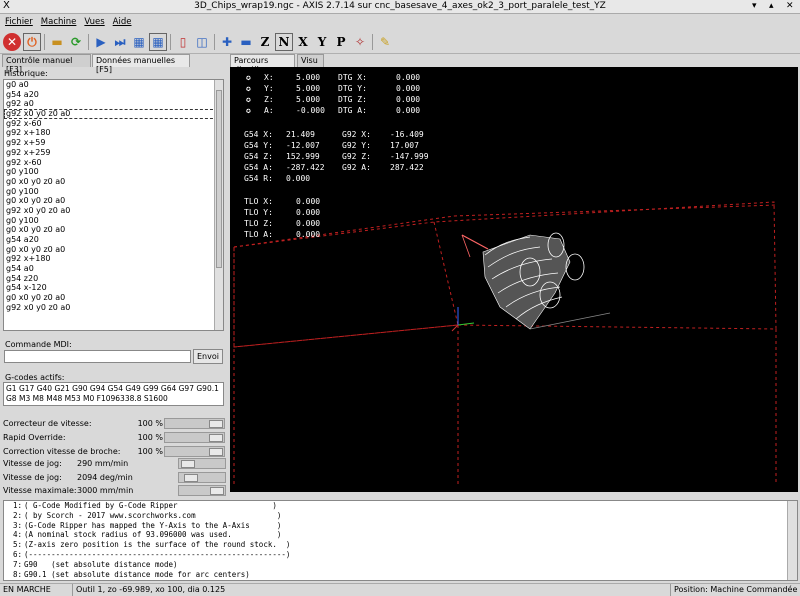  Describe the element at coordinates (284, 42) in the screenshot. I see `view-z2-icon: N` at that location.